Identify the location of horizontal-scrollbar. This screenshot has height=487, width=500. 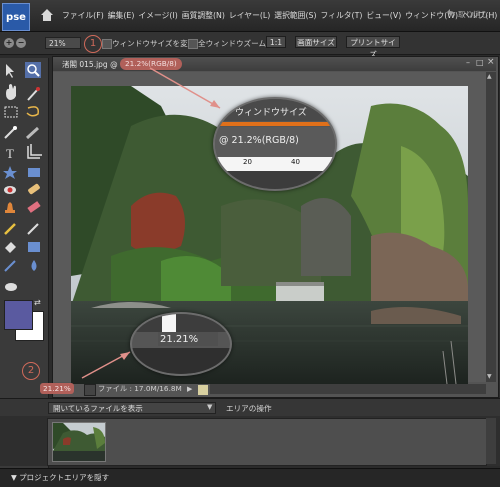
(348, 389).